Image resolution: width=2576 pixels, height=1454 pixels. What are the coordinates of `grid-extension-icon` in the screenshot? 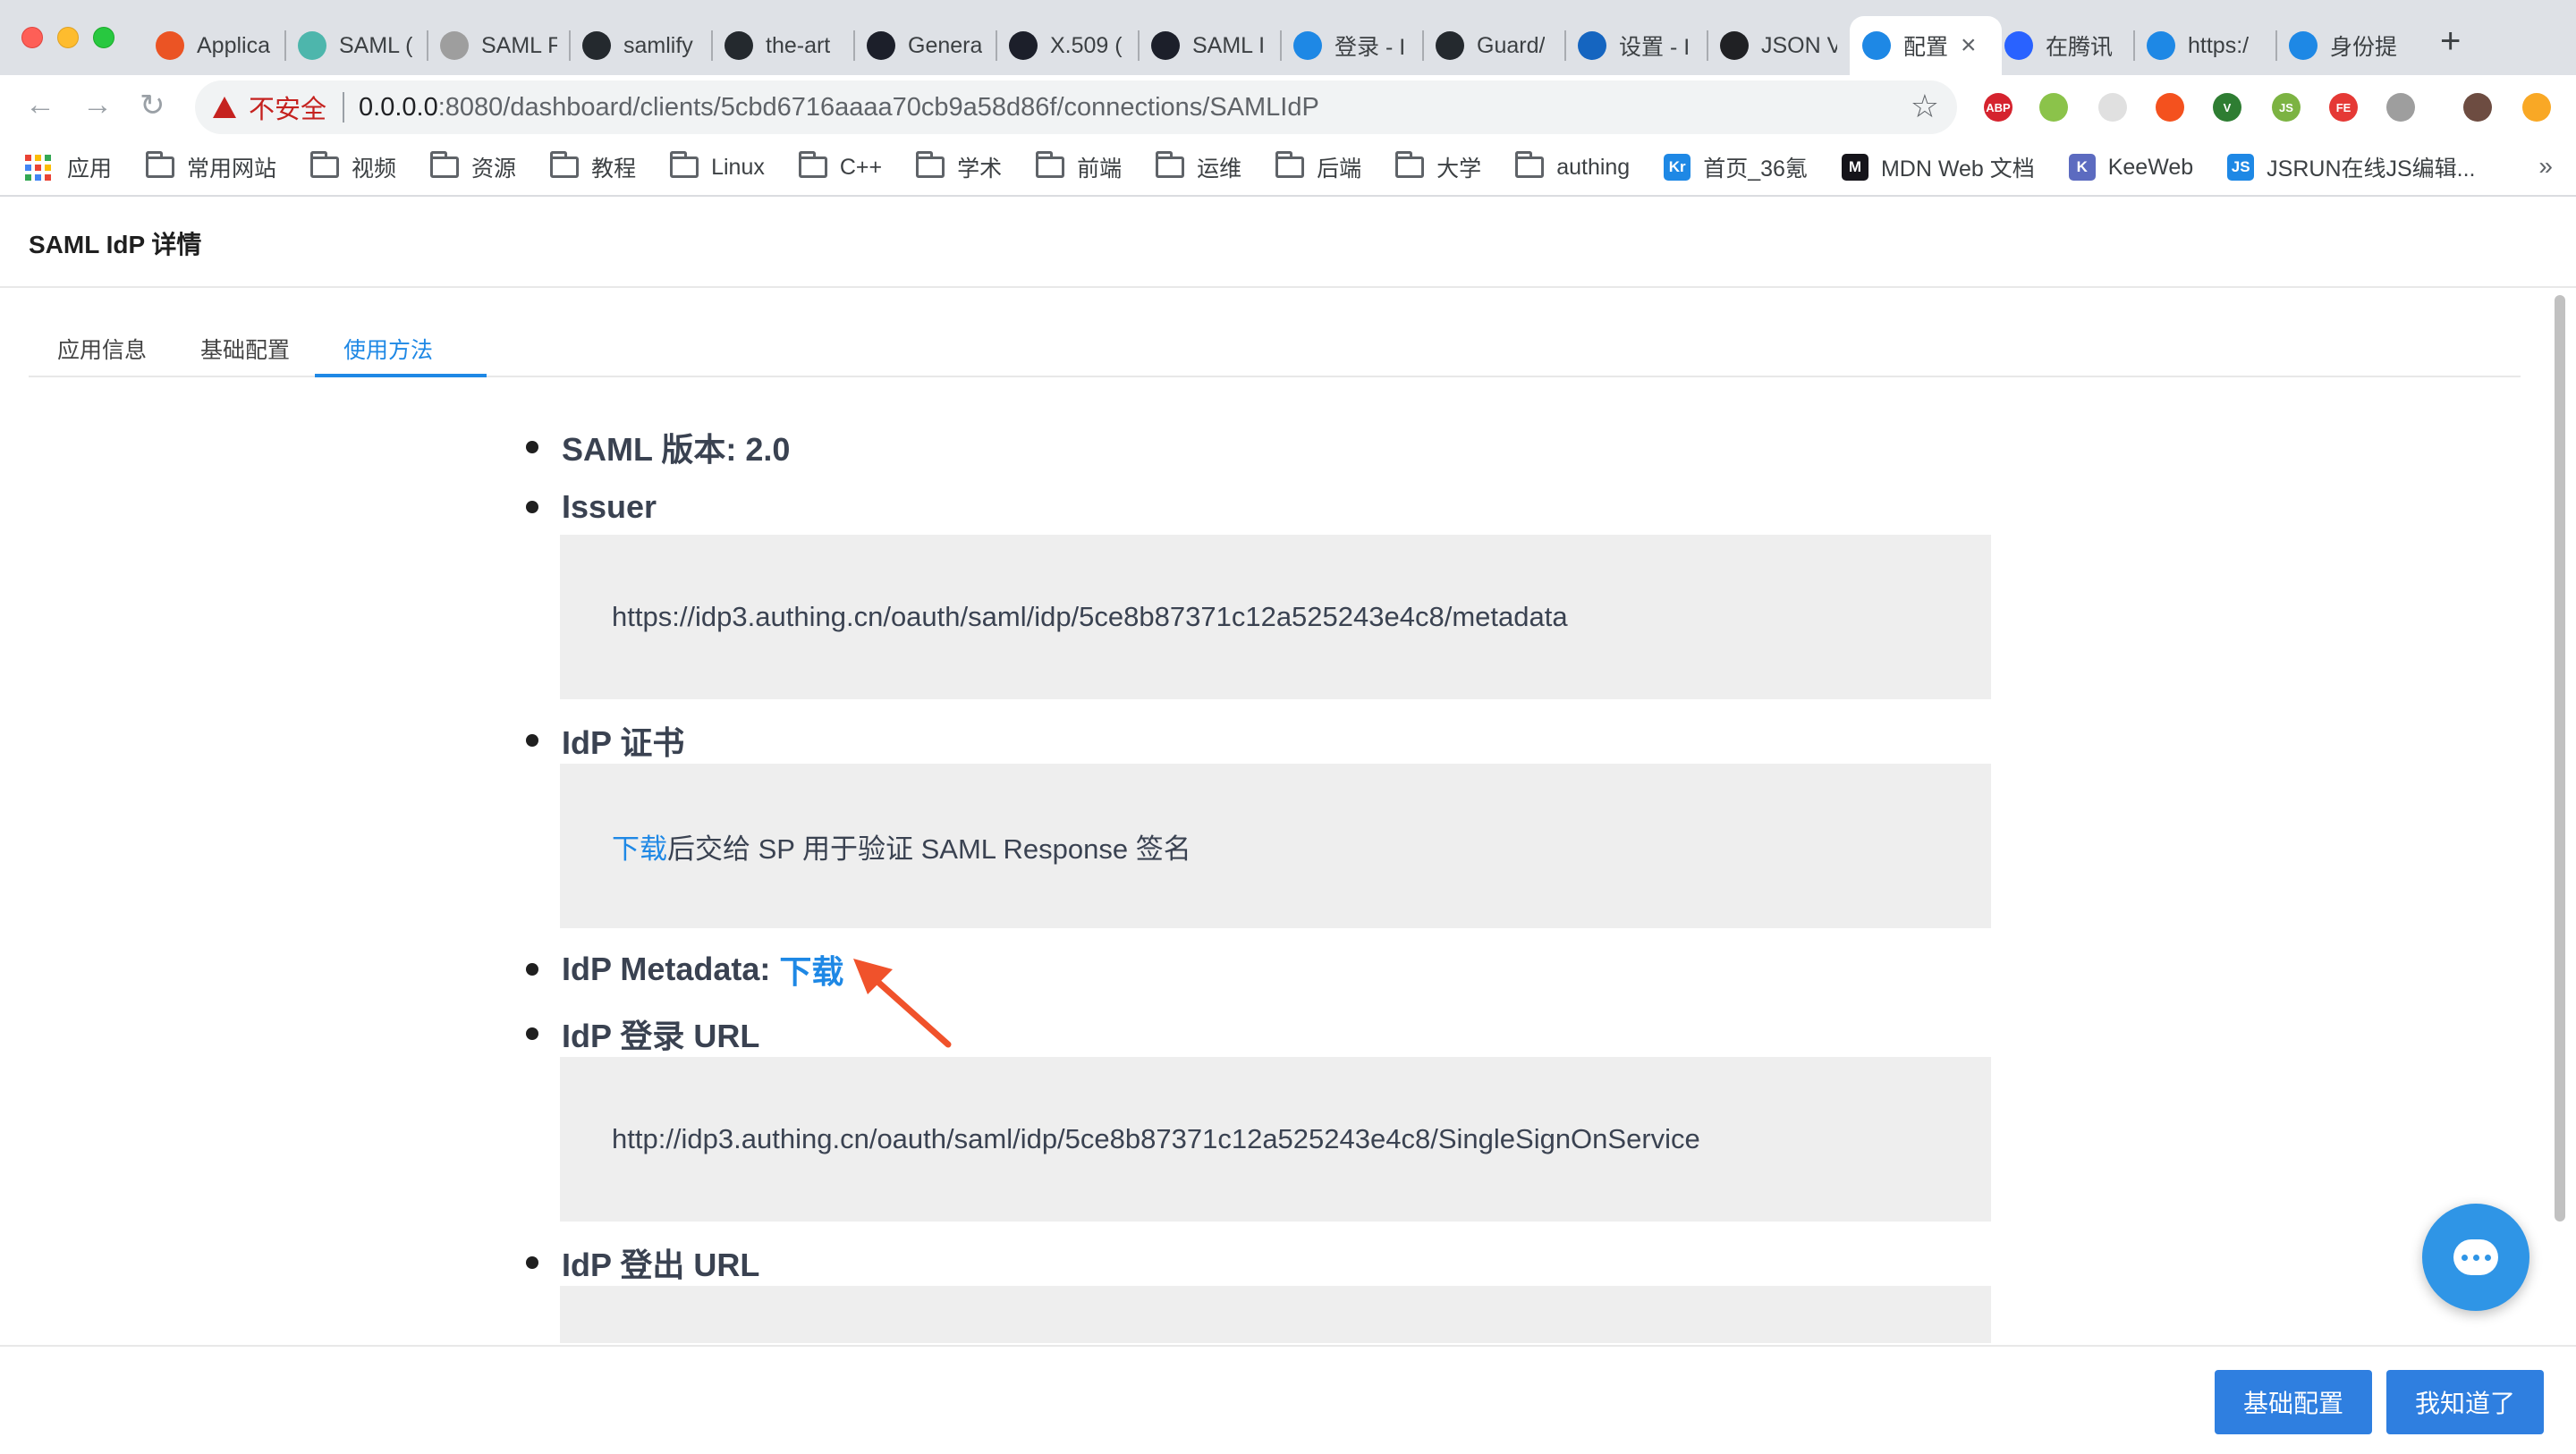 It's located at (2112, 107).